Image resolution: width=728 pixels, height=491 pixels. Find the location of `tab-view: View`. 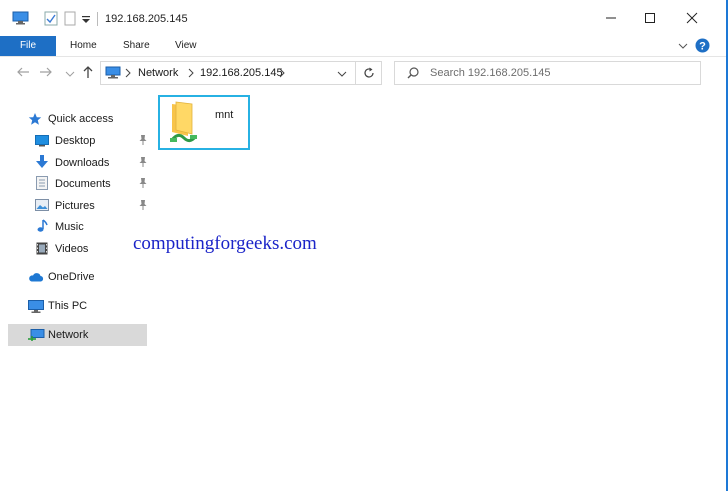

tab-view: View is located at coordinates (186, 46).